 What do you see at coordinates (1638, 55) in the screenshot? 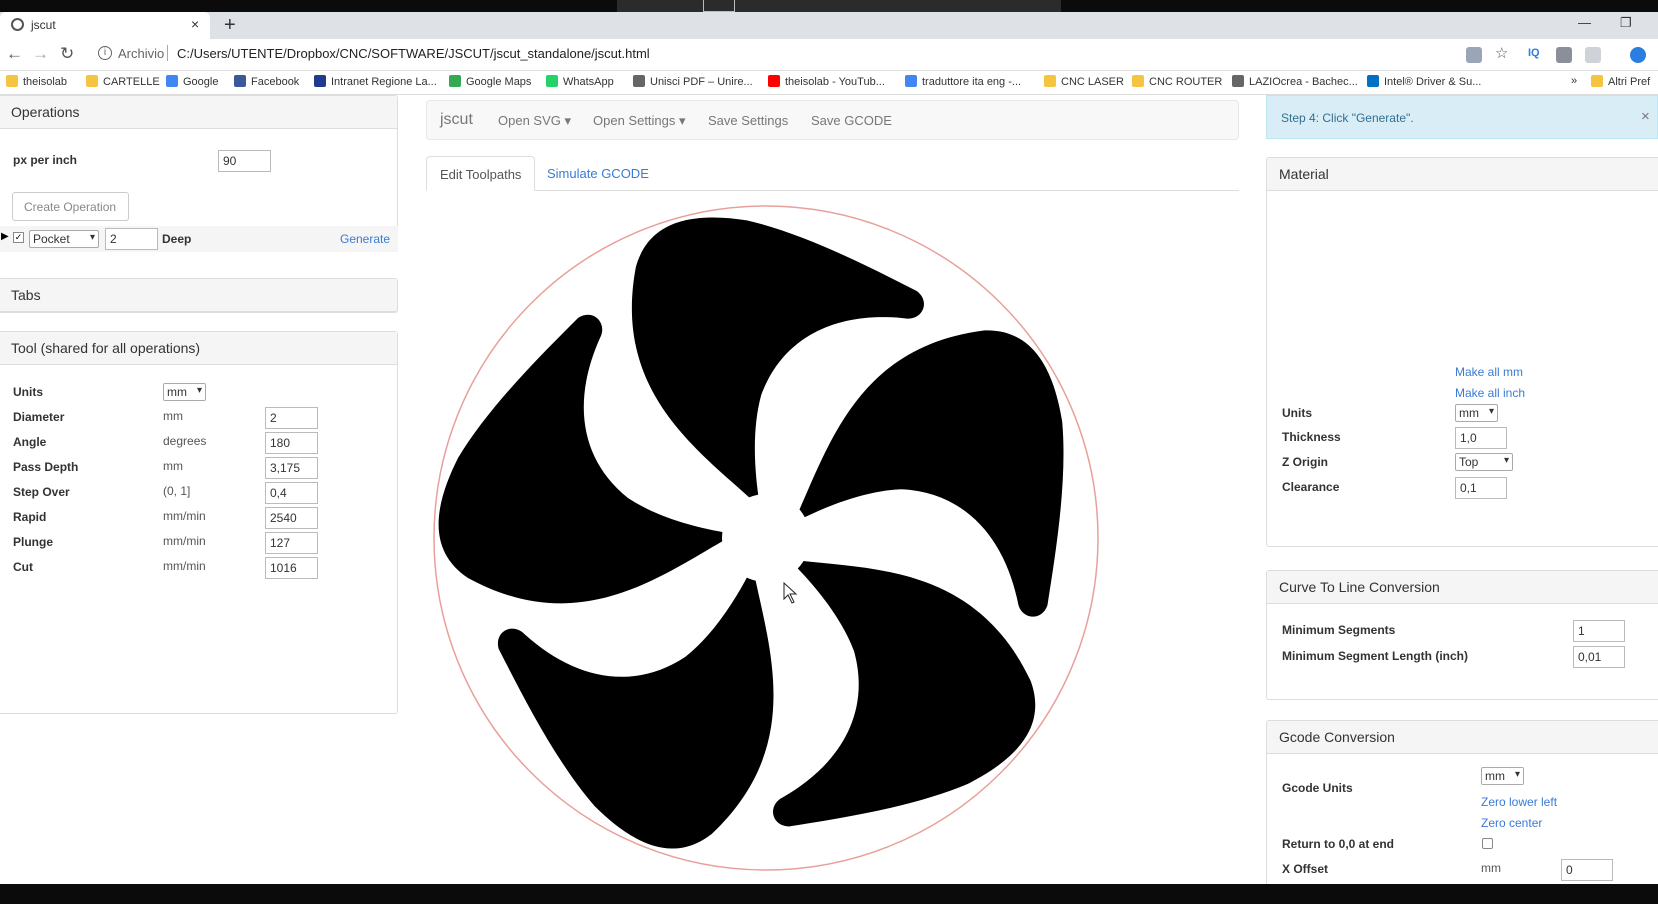
I see `profile-icon` at bounding box center [1638, 55].